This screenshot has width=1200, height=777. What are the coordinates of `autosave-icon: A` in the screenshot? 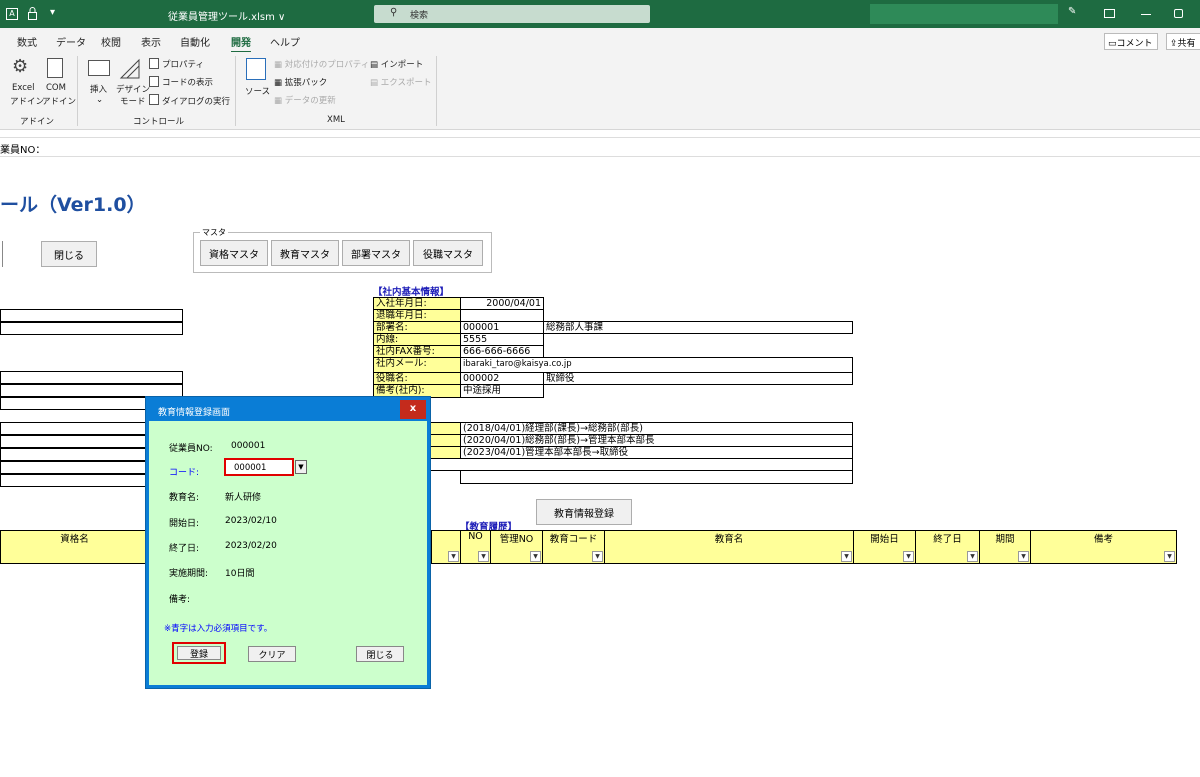 It's located at (12, 14).